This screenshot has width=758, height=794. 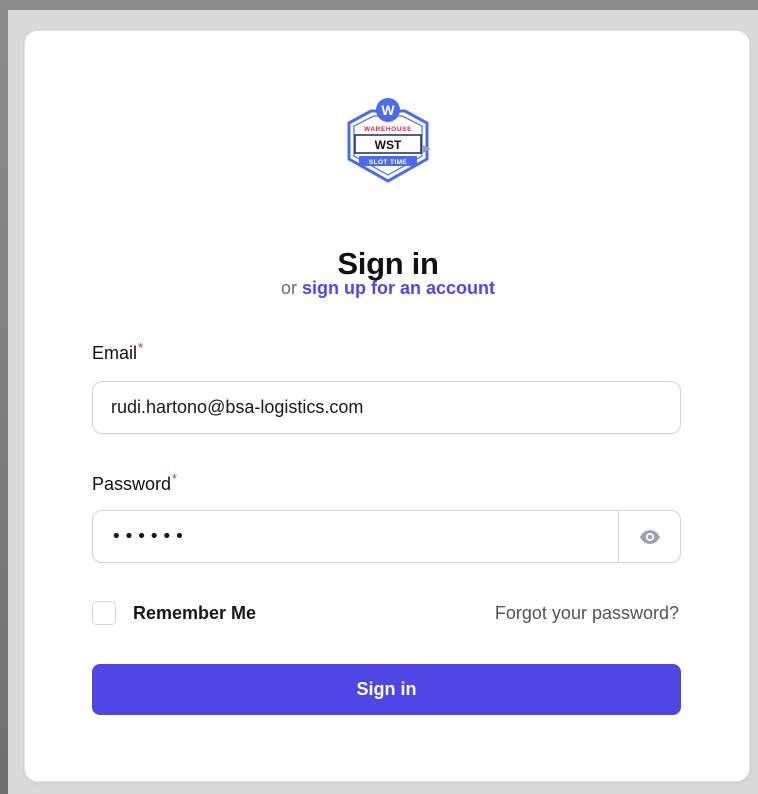 I want to click on password-input, so click(x=355, y=536).